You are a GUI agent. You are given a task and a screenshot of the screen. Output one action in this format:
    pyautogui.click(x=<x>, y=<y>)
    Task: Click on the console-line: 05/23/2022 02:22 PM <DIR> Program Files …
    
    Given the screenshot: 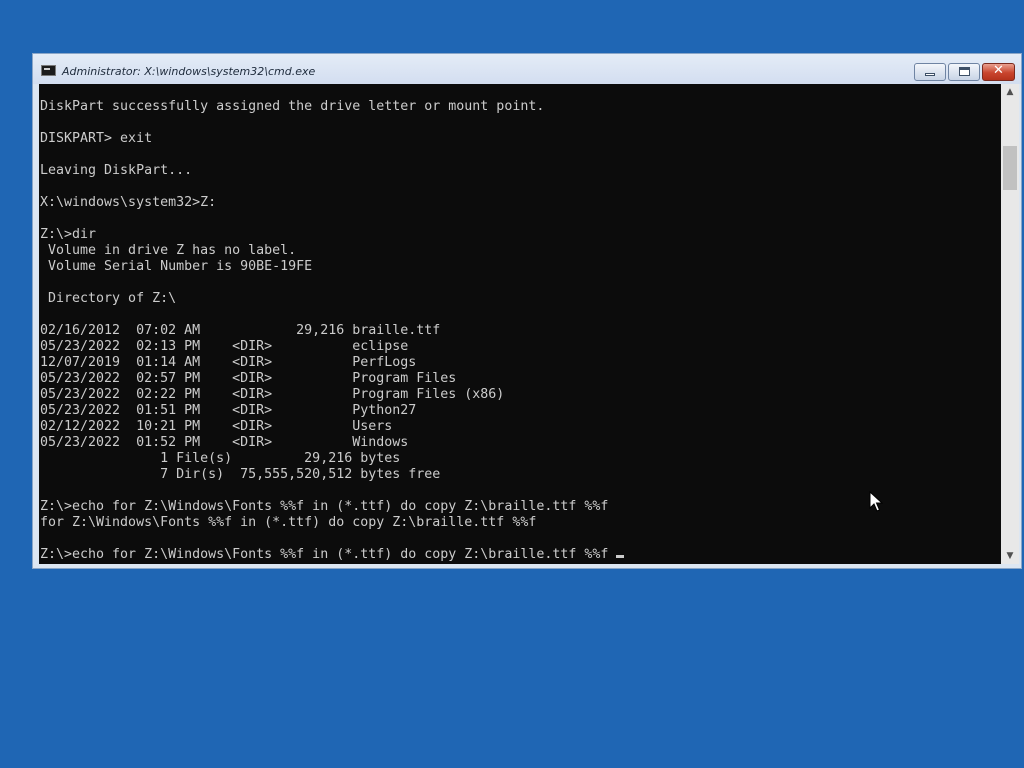 What is the action you would take?
    pyautogui.click(x=272, y=394)
    